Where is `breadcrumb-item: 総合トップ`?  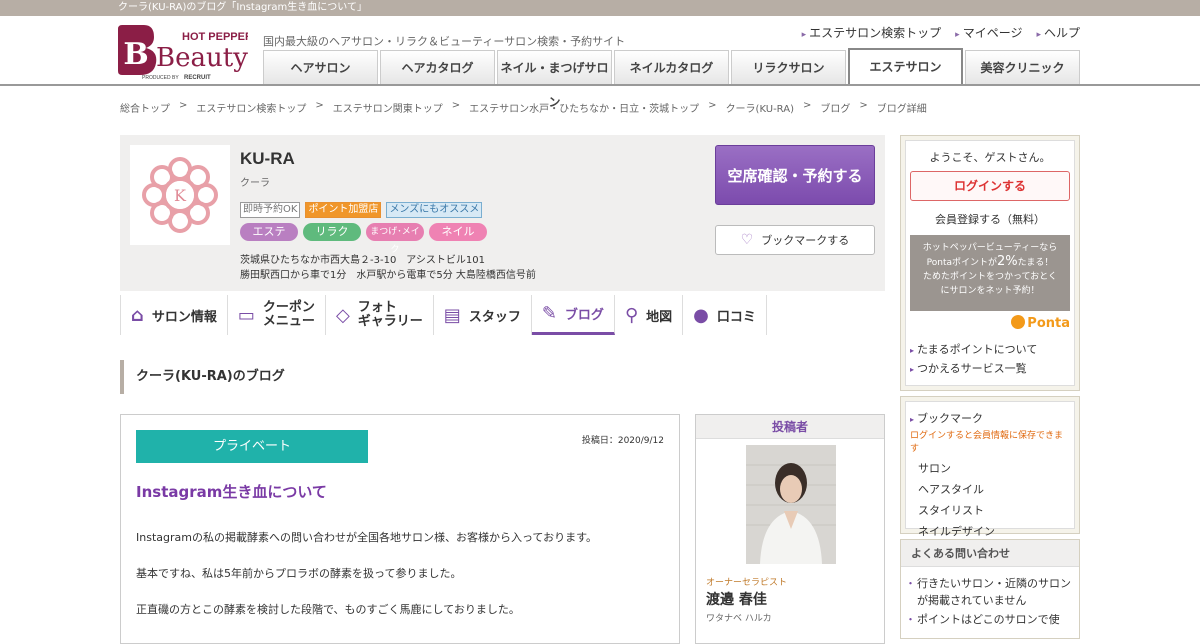 breadcrumb-item: 総合トップ is located at coordinates (145, 107).